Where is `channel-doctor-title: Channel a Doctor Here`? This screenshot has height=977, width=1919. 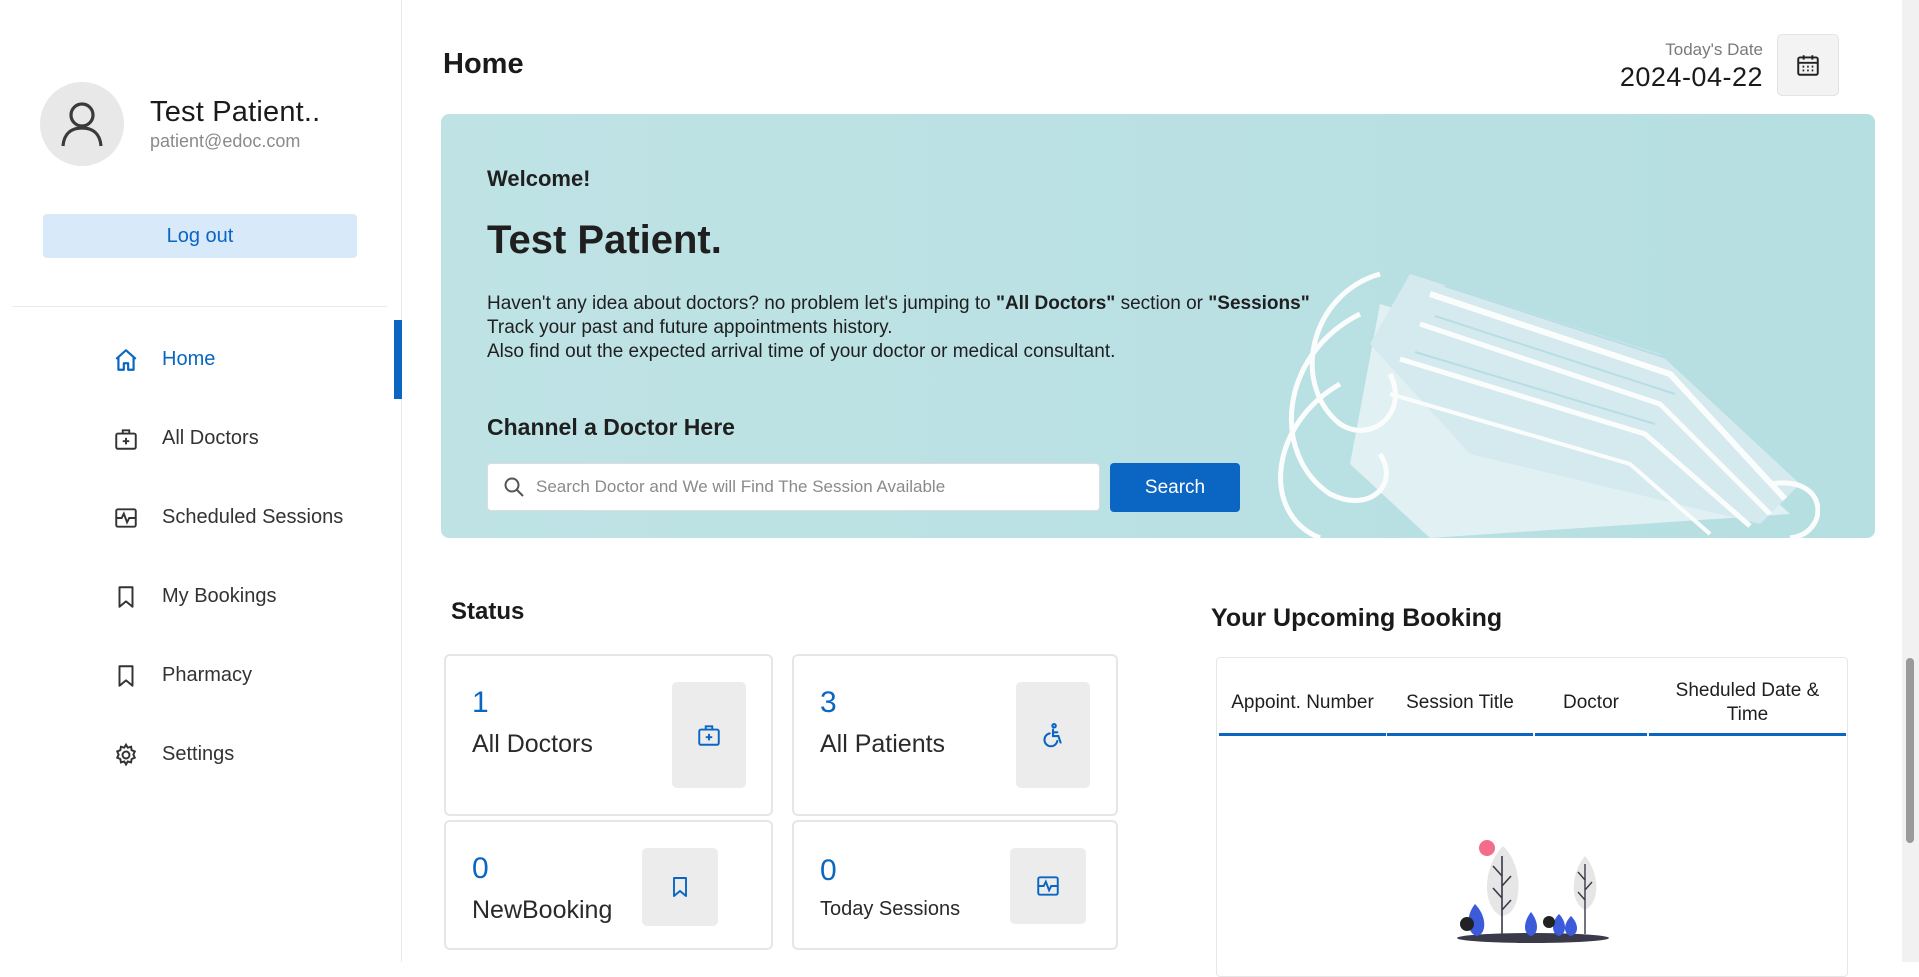 channel-doctor-title: Channel a Doctor Here is located at coordinates (611, 427).